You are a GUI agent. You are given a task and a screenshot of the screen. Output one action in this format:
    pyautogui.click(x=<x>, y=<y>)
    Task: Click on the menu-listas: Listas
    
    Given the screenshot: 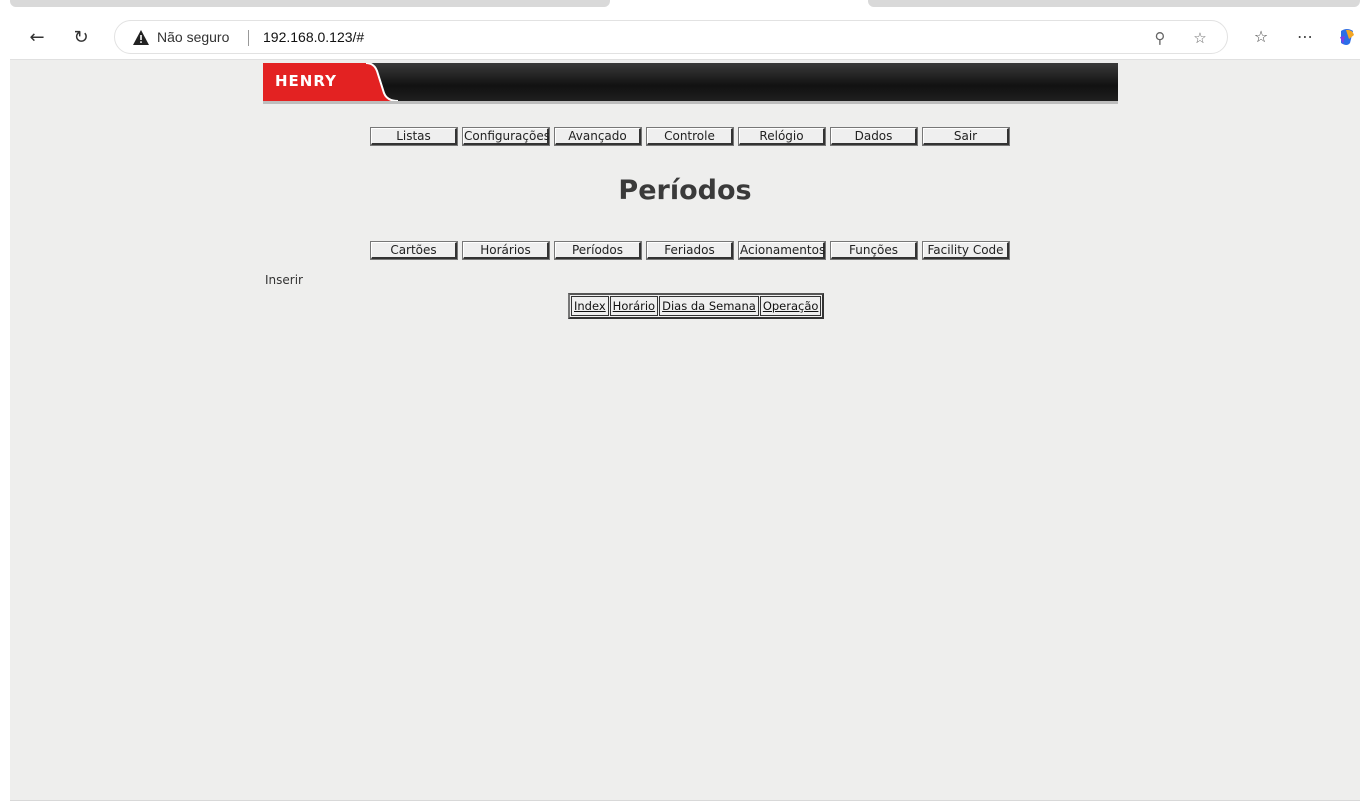 What is the action you would take?
    pyautogui.click(x=414, y=136)
    